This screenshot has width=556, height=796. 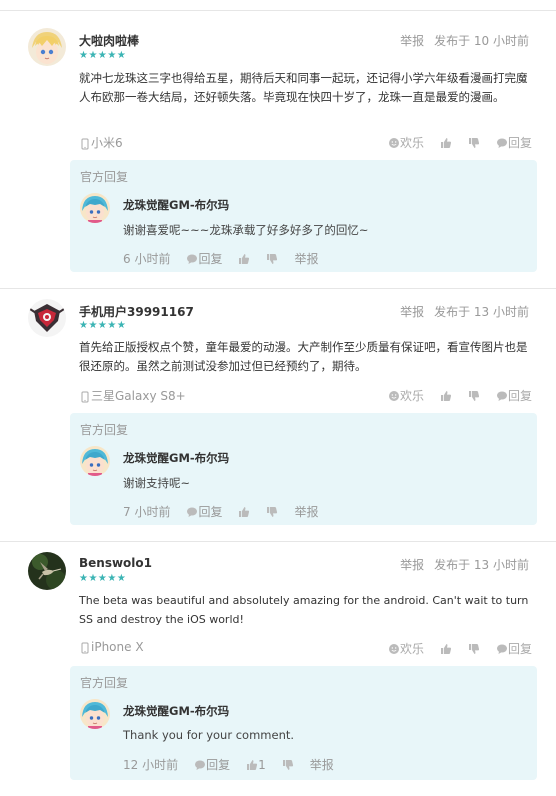 I want to click on official-reply-actions: 6 小时前 回复 举报, so click(x=228, y=258).